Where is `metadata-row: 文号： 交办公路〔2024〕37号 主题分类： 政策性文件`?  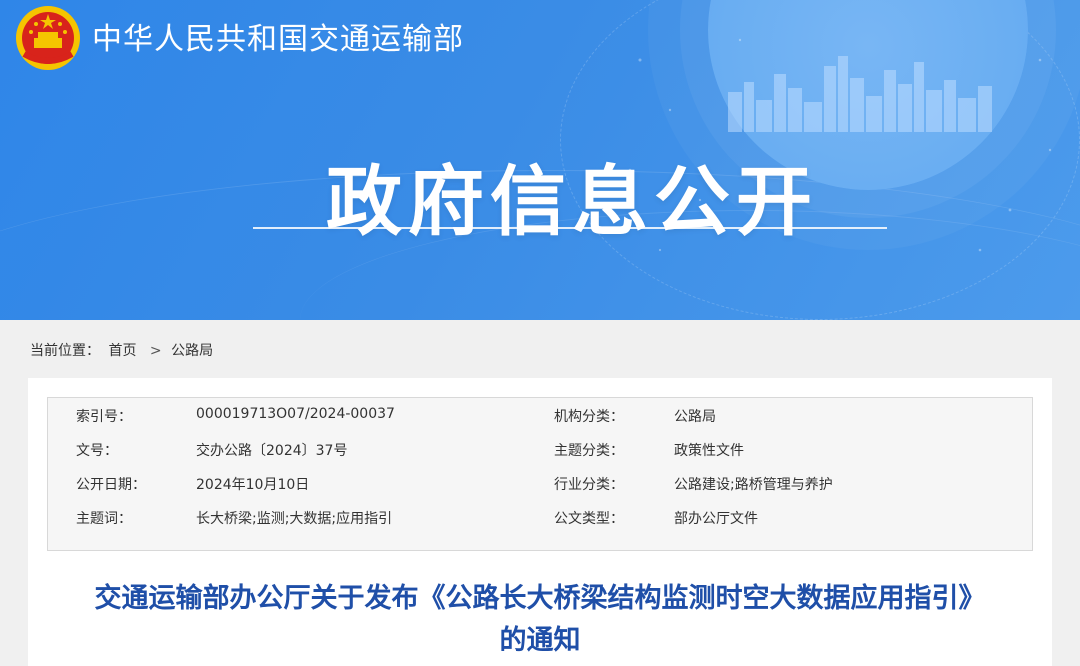 metadata-row: 文号： 交办公路〔2024〕37号 主题分类： 政策性文件 is located at coordinates (540, 449).